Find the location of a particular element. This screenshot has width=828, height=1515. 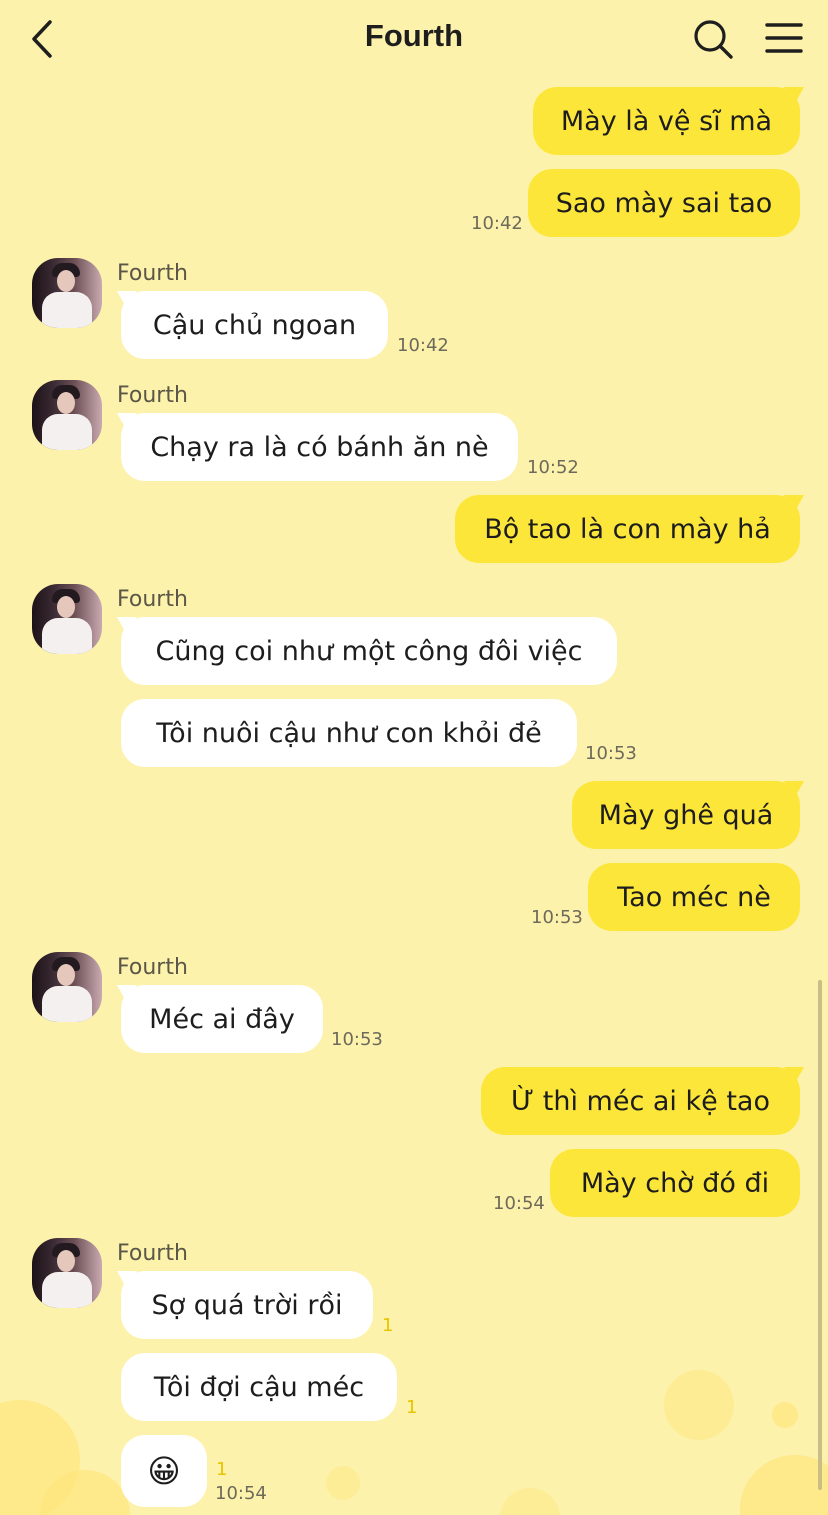

my-message-bubble: Bộ tao là con mày hả is located at coordinates (629, 529).